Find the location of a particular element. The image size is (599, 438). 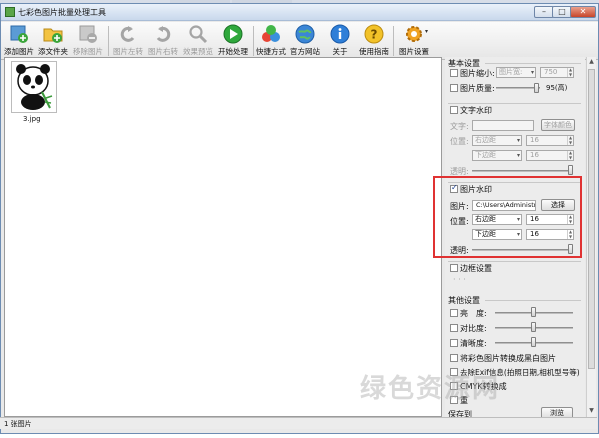

about-button: 关于 is located at coordinates (340, 40).